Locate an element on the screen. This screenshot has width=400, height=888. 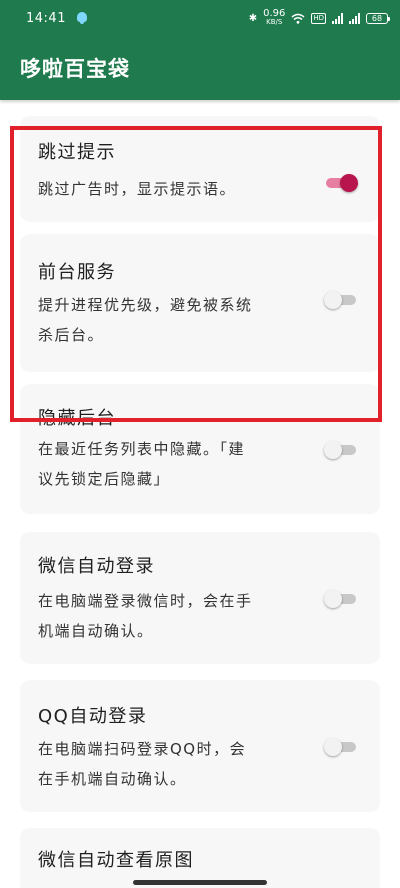
setting-description-line: 在最近任务列表中隐藏。「建 is located at coordinates (142, 449).